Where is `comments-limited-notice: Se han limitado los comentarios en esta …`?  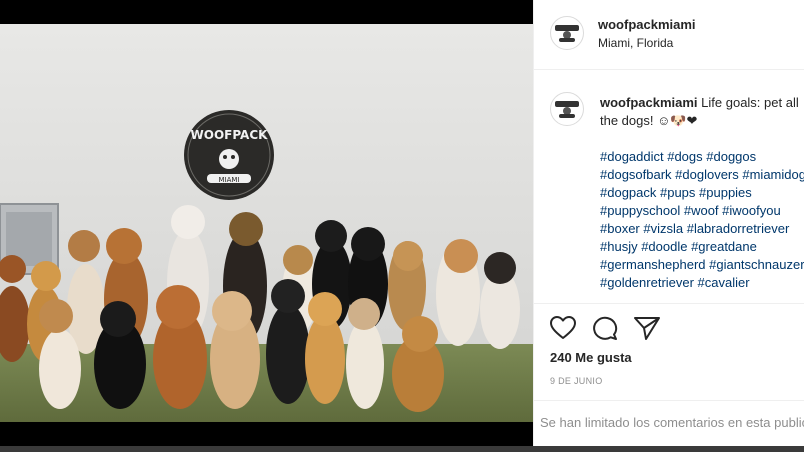
comments-limited-notice: Se han limitado los comentarios en esta … is located at coordinates (669, 423).